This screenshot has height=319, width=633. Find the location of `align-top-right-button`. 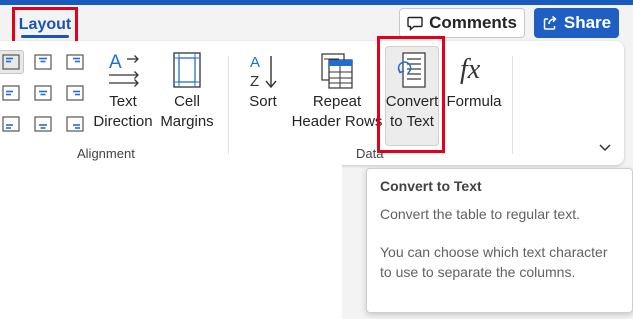

align-top-right-button is located at coordinates (75, 62).